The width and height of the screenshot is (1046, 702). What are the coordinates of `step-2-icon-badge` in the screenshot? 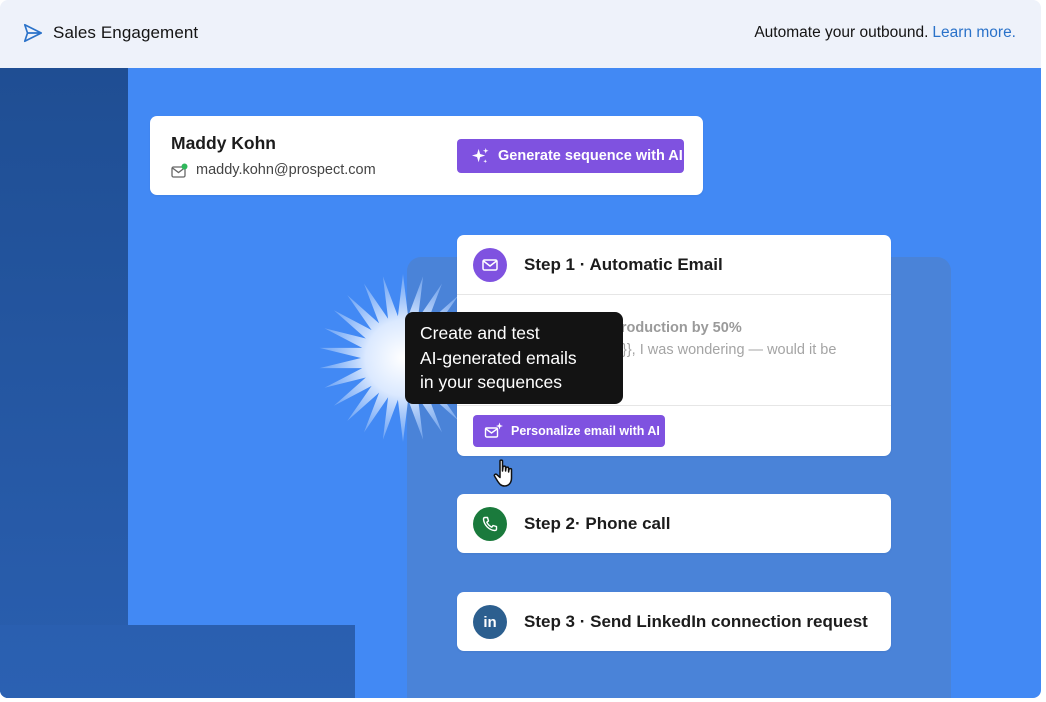 It's located at (490, 524).